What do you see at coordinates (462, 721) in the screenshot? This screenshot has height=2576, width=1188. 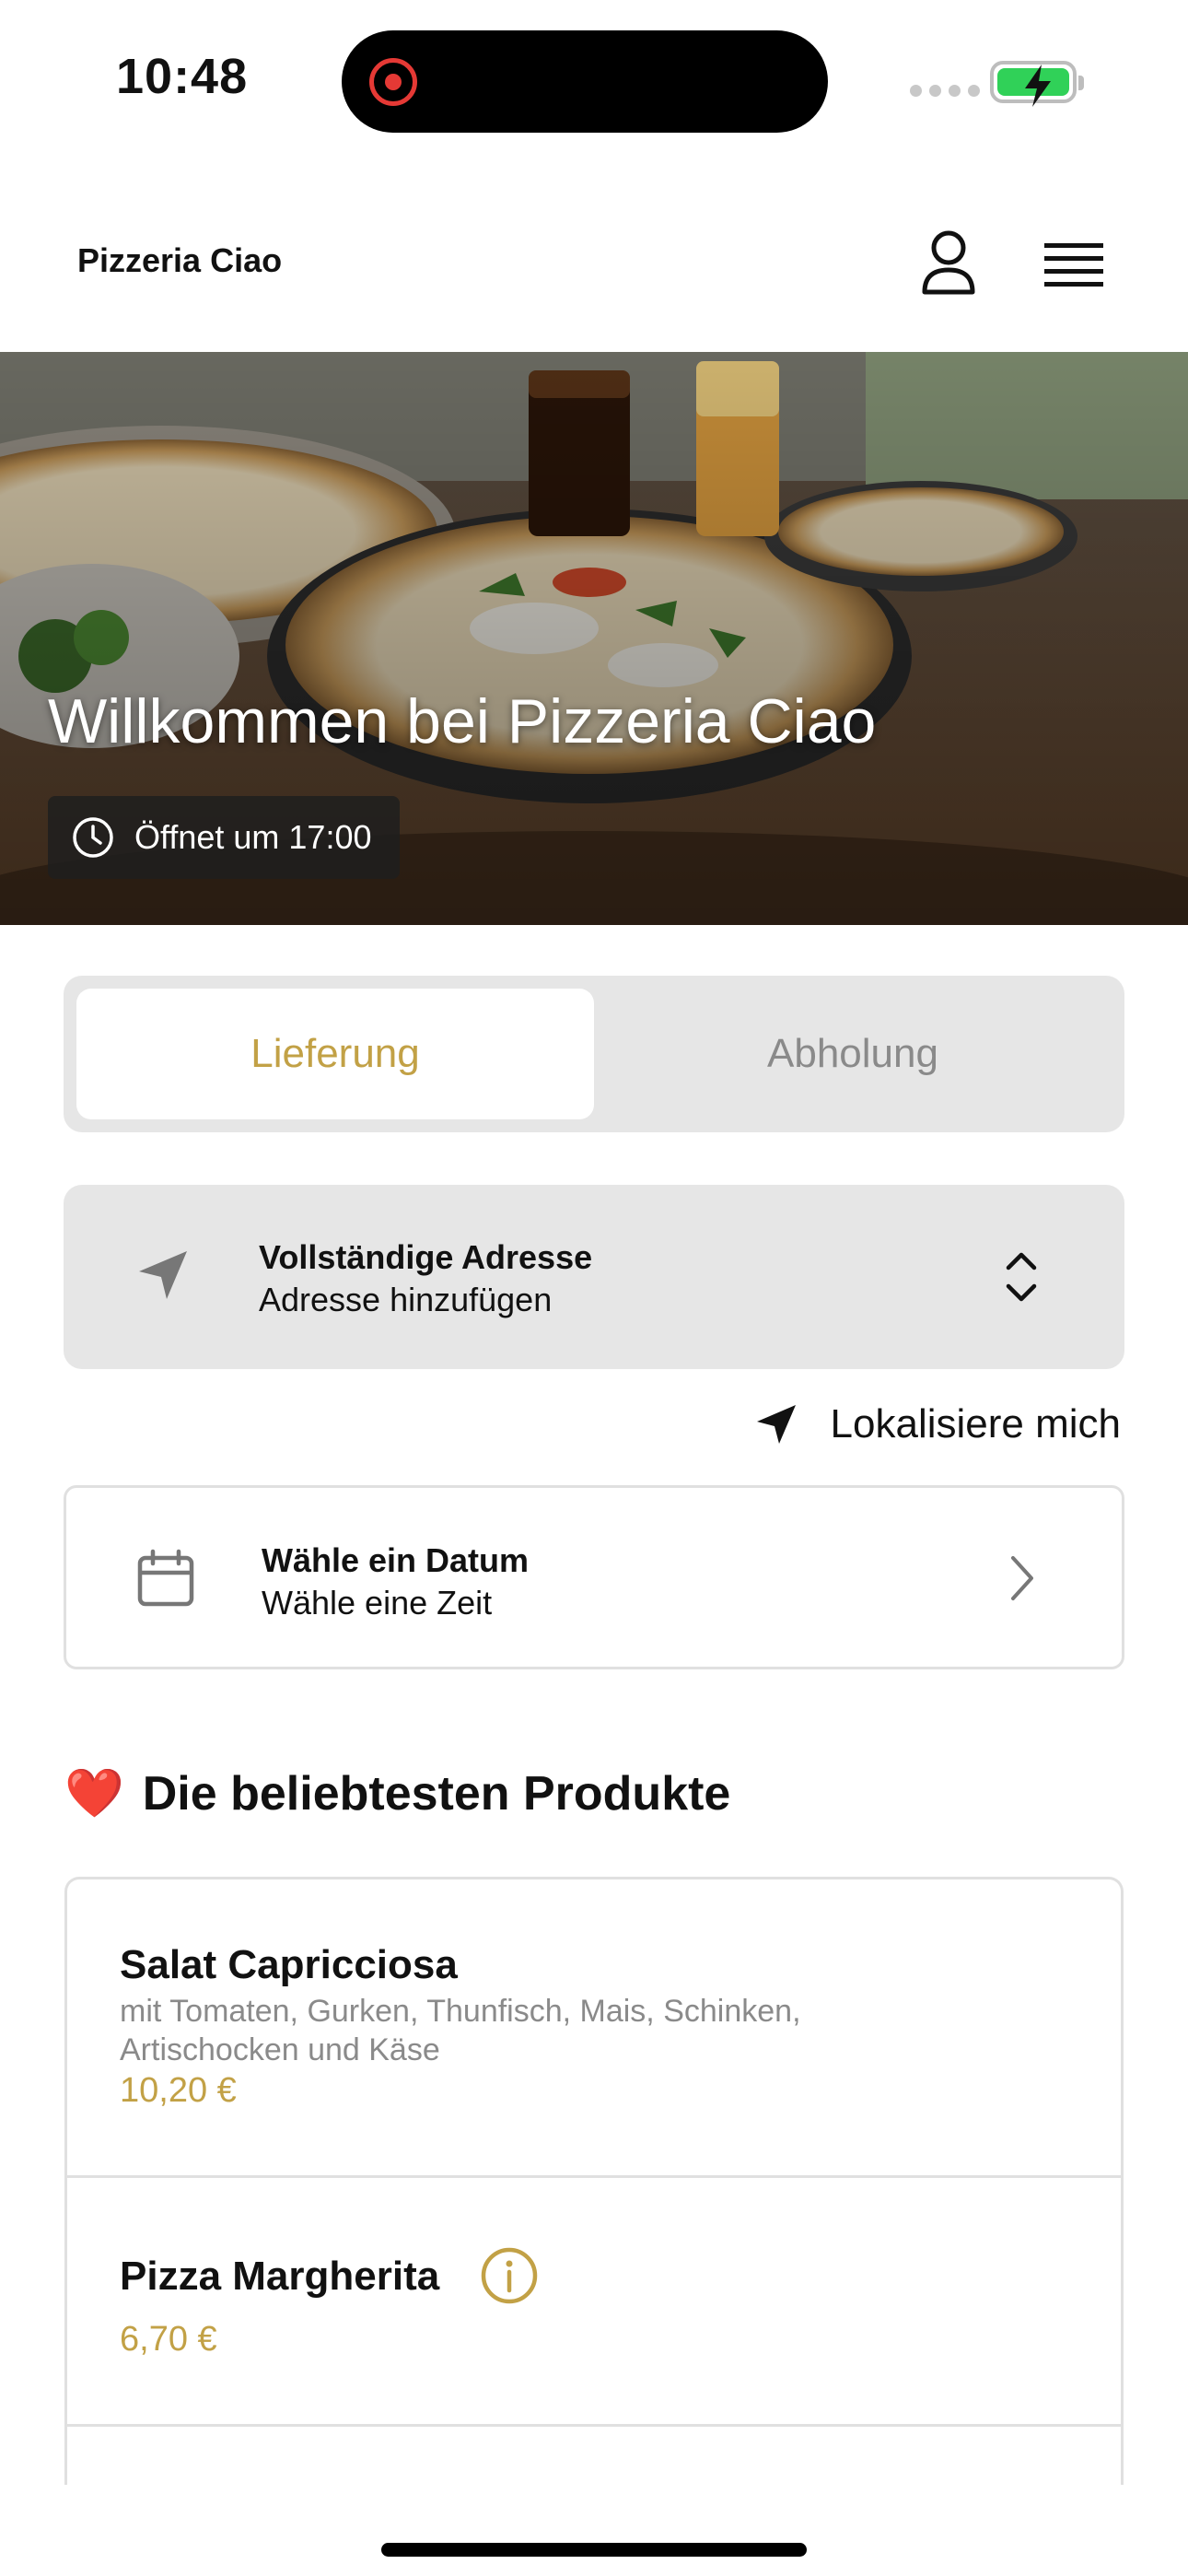 I see `welcome-title: Willkommen bei Pizzeria Ciao` at bounding box center [462, 721].